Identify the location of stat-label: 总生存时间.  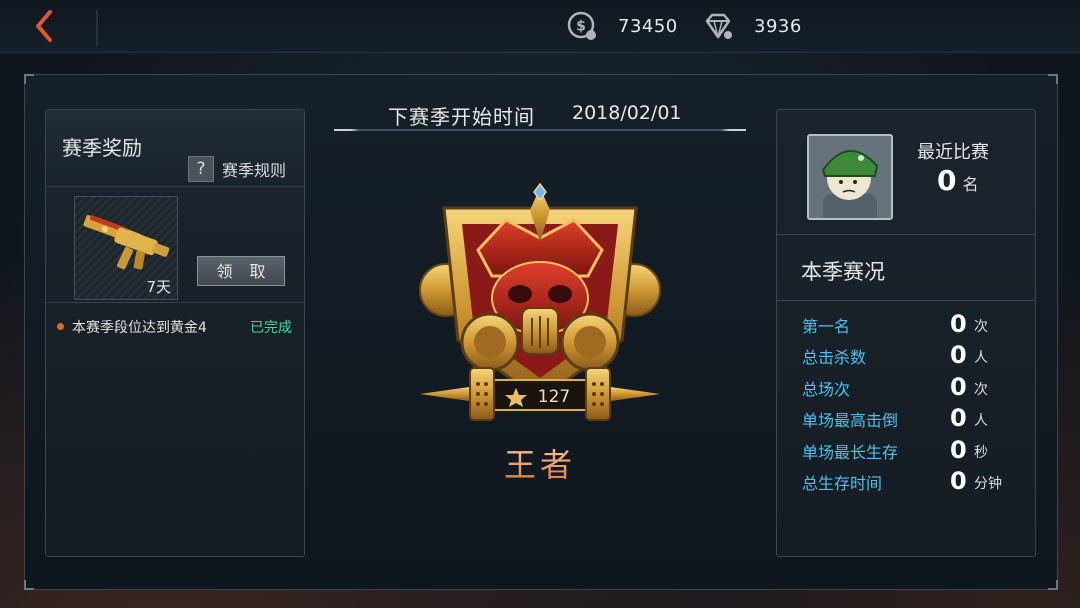
(842, 483).